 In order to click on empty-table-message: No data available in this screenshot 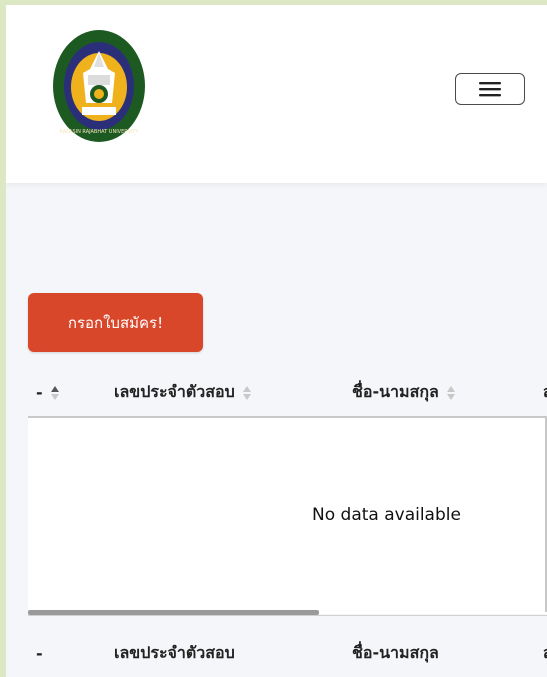, I will do `click(386, 515)`.